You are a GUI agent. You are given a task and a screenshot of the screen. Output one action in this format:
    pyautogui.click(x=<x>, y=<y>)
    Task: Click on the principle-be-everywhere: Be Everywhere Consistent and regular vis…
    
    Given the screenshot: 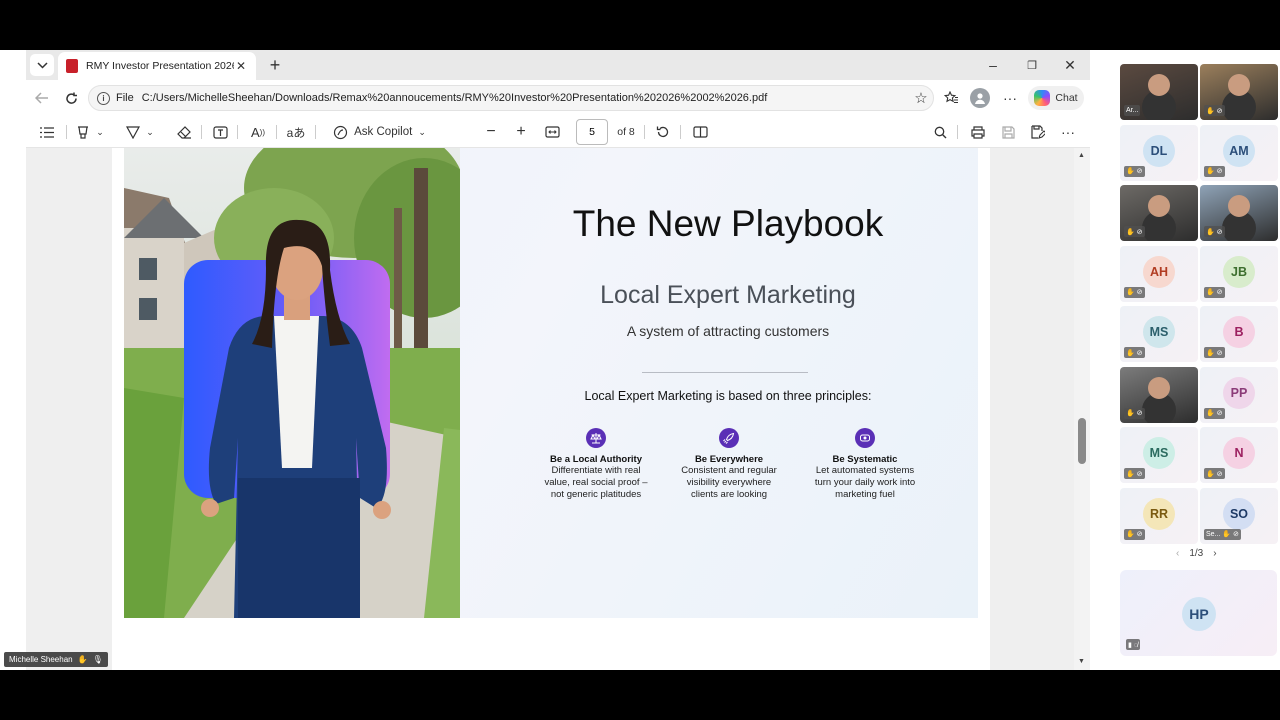 What is the action you would take?
    pyautogui.click(x=729, y=464)
    